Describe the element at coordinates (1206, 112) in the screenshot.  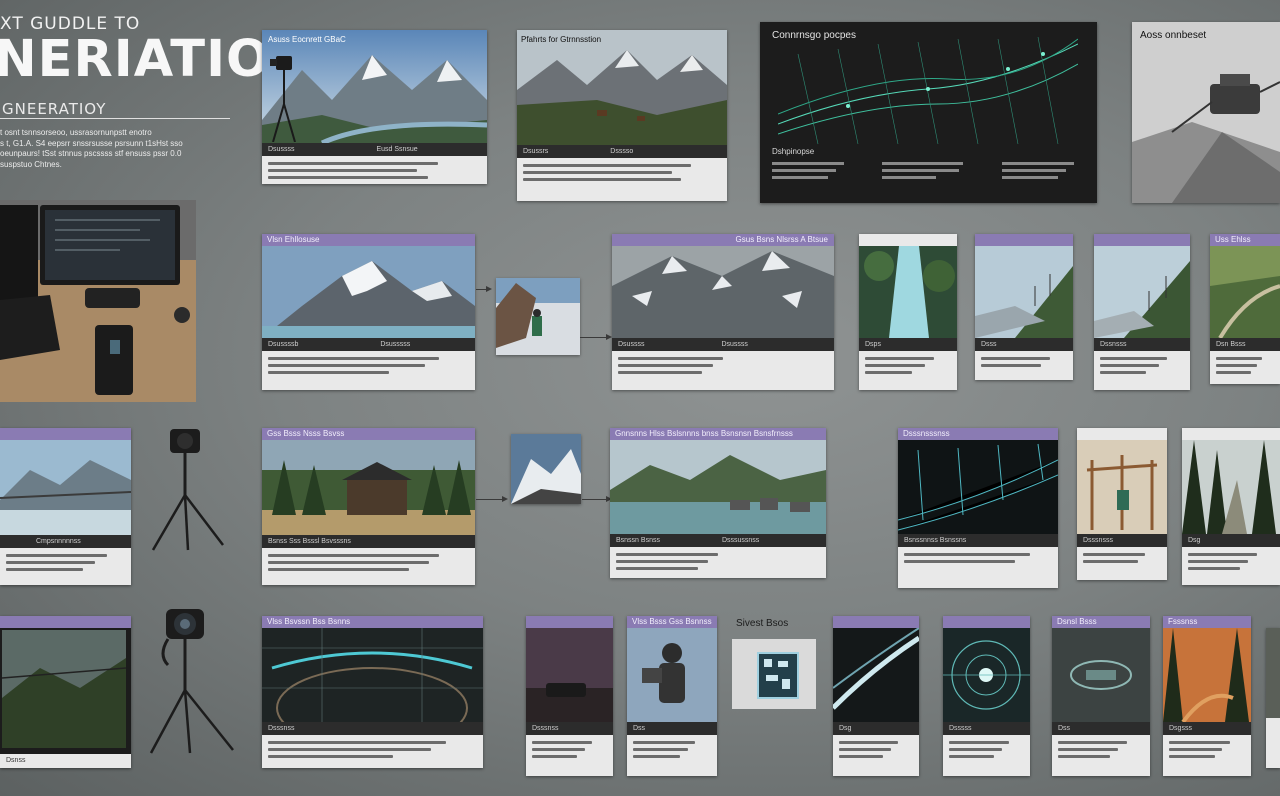
I see `card-aerial-vehicle: Aoss onnbeset` at that location.